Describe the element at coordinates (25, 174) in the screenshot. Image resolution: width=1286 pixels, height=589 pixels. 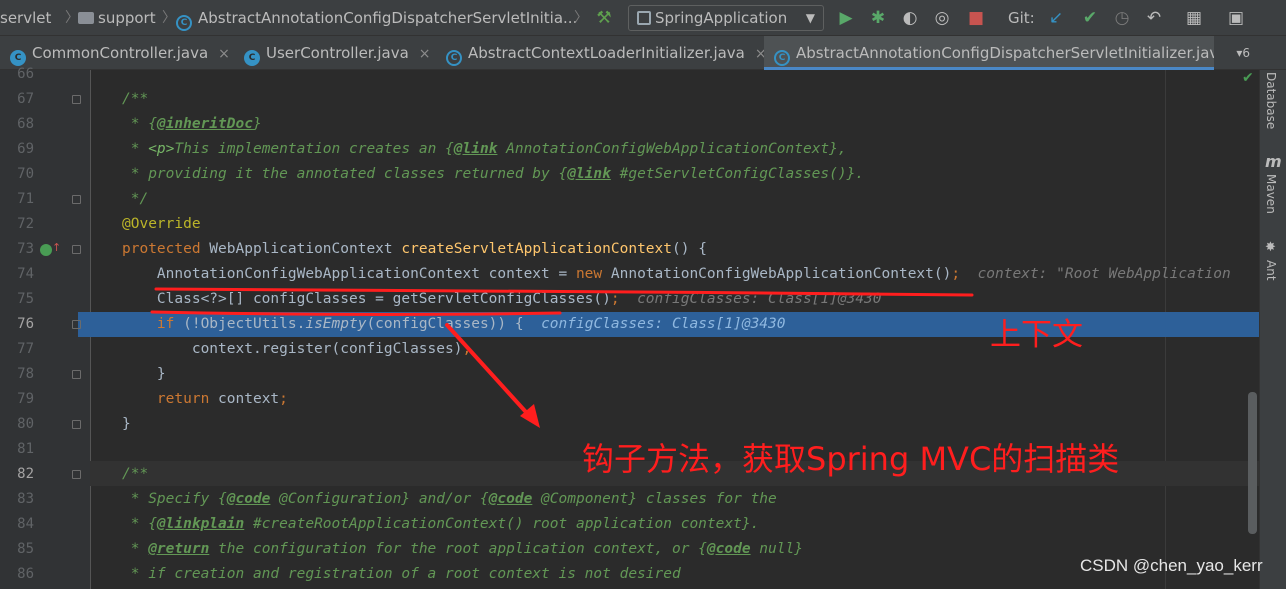
I see `line-number: 70` at that location.